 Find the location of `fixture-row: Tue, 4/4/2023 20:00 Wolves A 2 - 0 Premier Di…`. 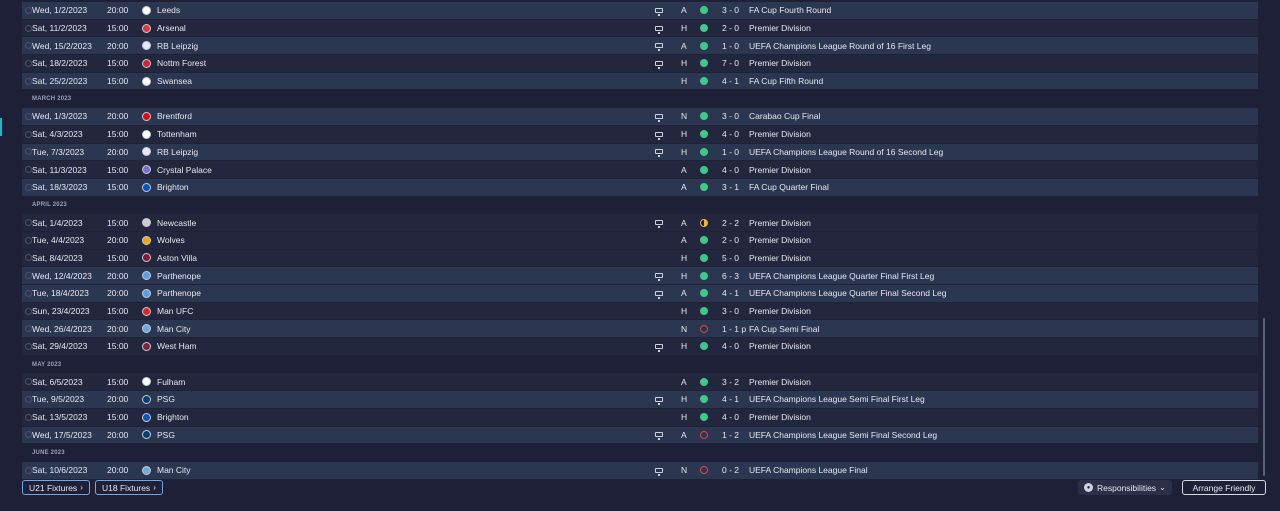

fixture-row: Tue, 4/4/2023 20:00 Wolves A 2 - 0 Premier Di… is located at coordinates (640, 240).